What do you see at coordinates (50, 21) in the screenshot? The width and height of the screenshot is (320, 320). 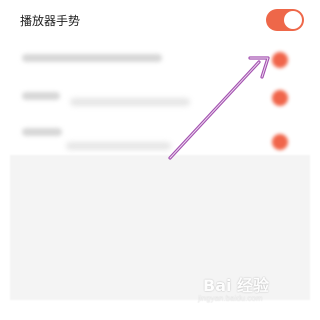 I see `setting-title: 播放器手势` at bounding box center [50, 21].